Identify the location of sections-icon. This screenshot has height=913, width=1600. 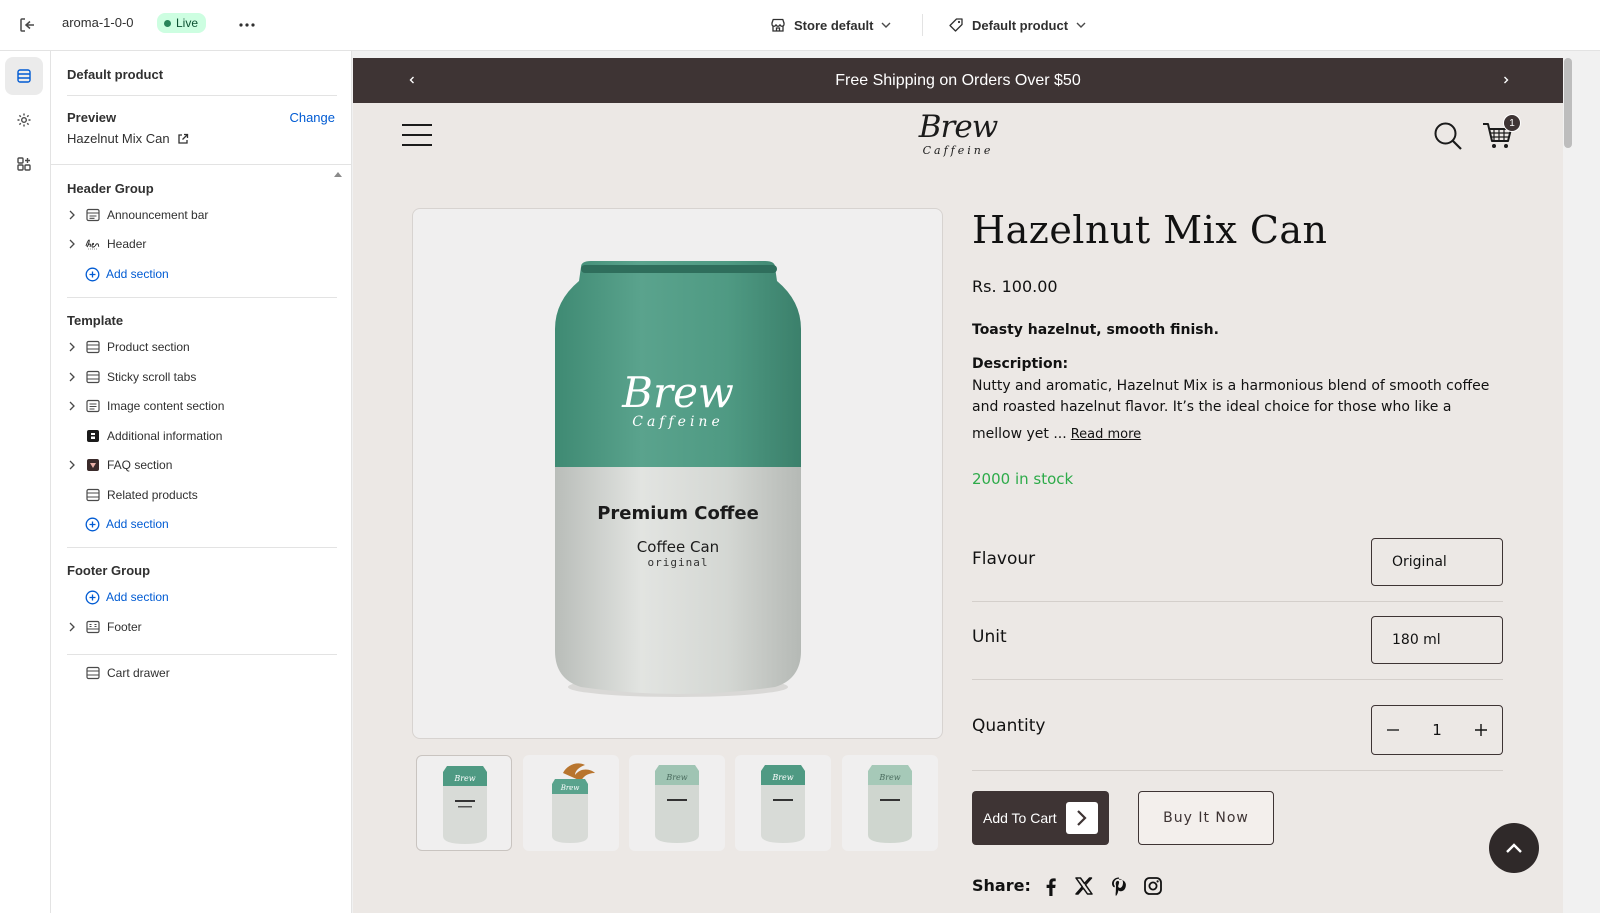
(24, 76).